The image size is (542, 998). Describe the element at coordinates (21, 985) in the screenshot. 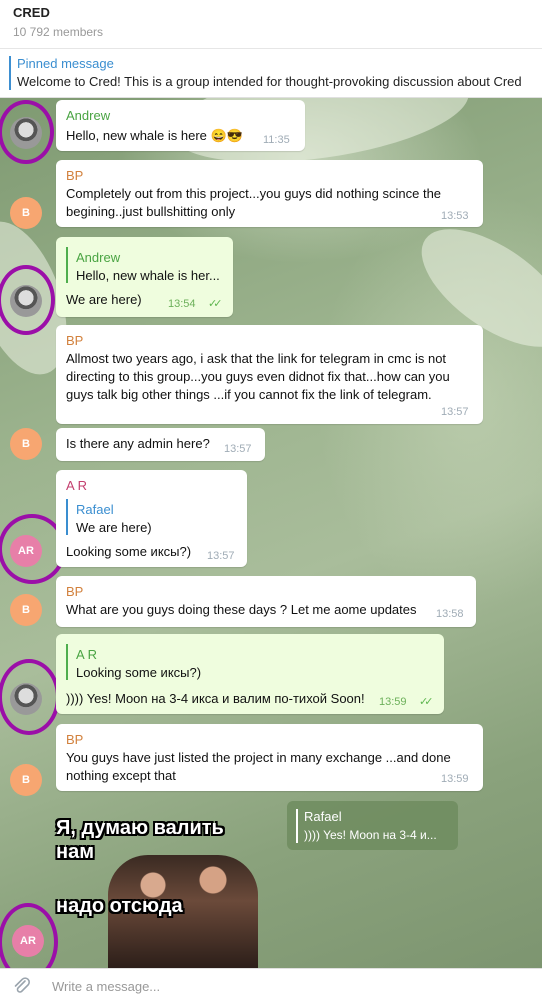

I see `paperclip-icon` at that location.